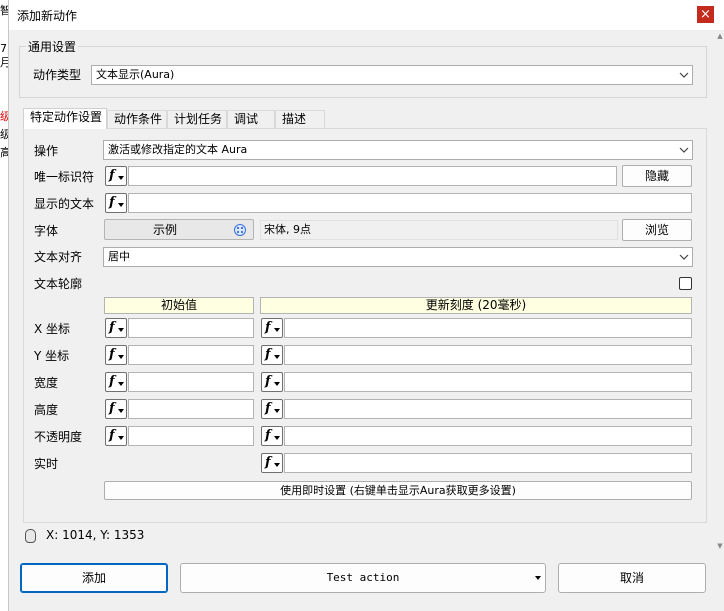  I want to click on test-action-button: Test action, so click(363, 578).